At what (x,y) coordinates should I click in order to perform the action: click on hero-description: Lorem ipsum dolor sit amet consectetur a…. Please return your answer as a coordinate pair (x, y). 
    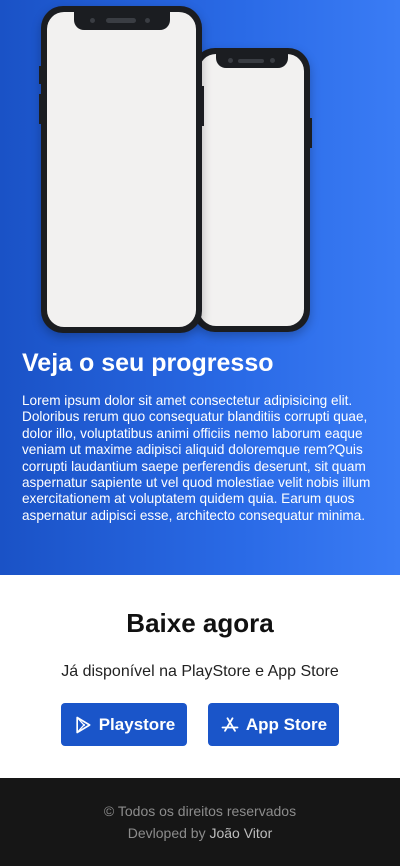
    Looking at the image, I should click on (196, 458).